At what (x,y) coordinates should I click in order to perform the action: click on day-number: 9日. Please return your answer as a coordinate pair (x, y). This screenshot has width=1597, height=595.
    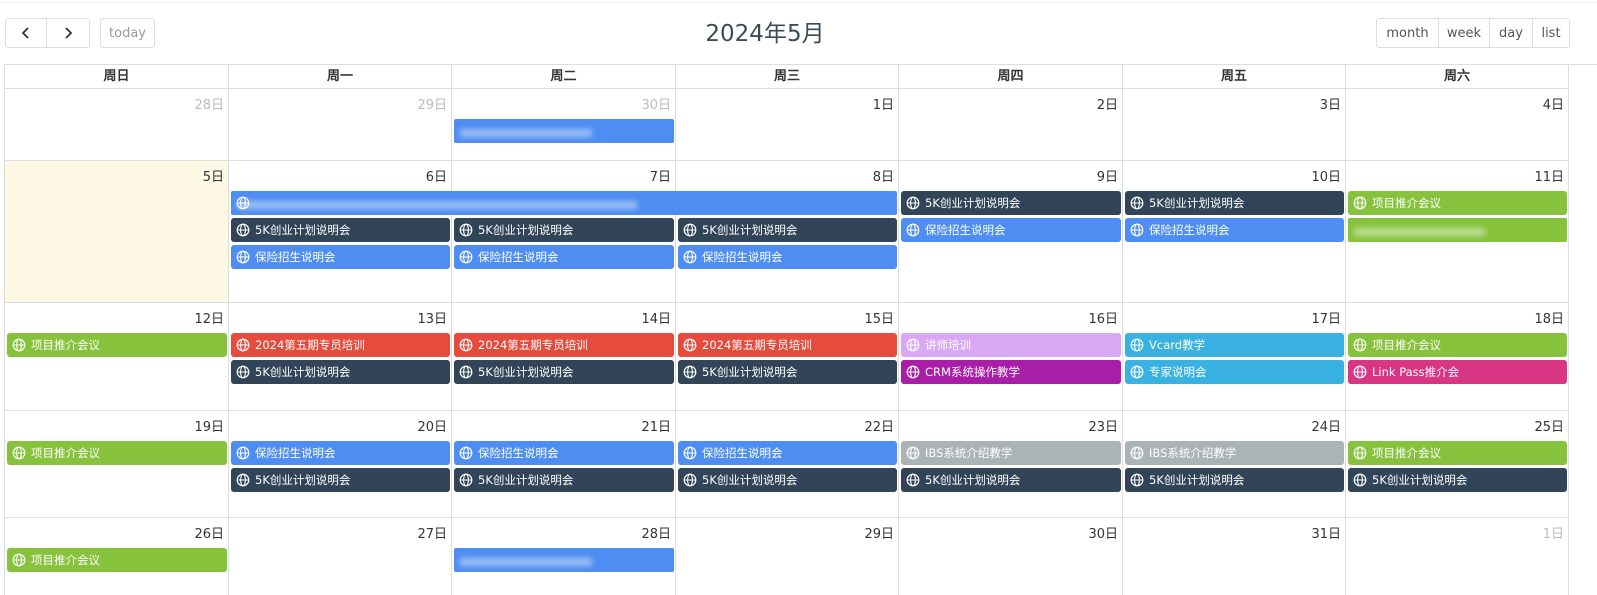
    Looking at the image, I should click on (1107, 175).